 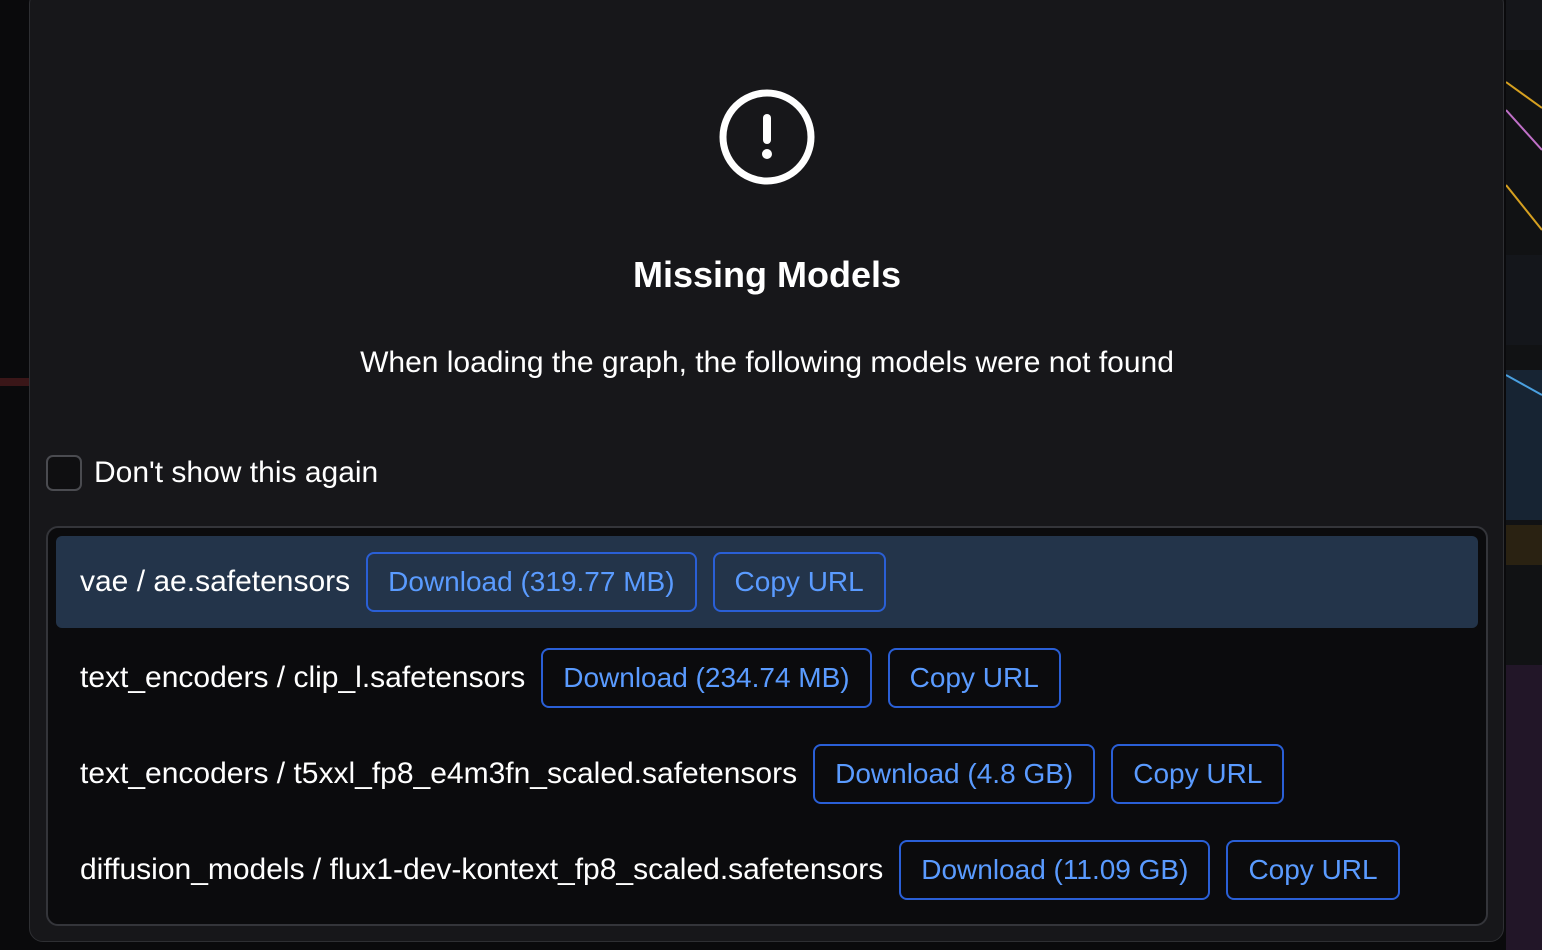 I want to click on dont-show-again-checkbox, so click(x=64, y=473).